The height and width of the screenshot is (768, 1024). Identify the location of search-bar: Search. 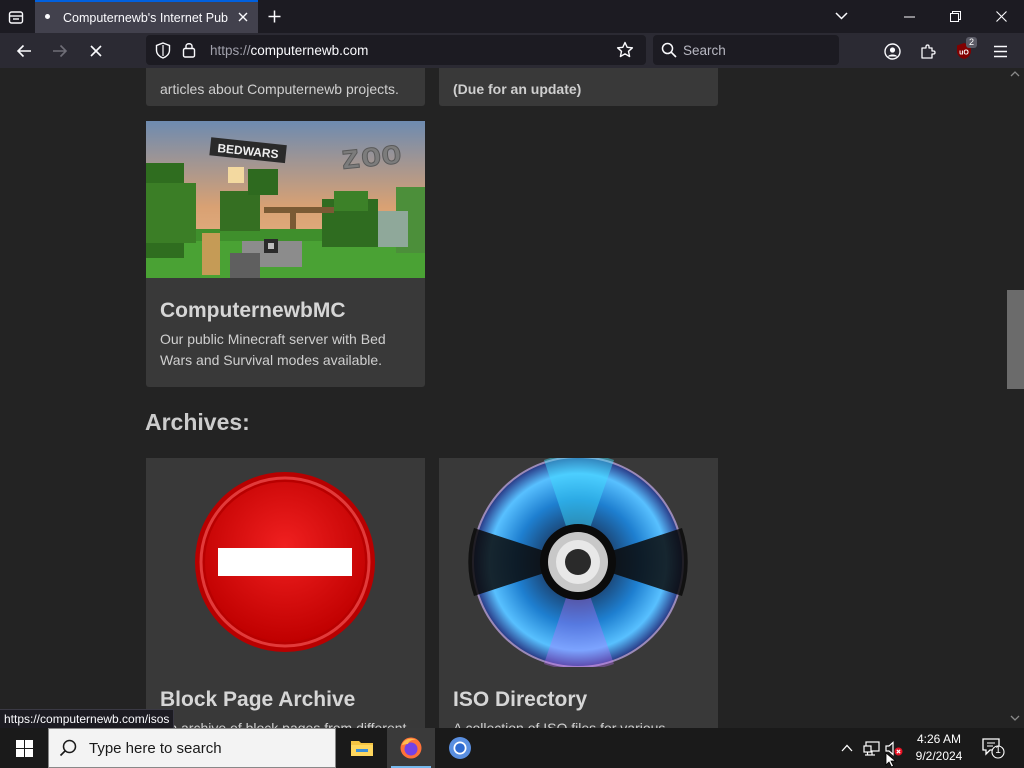
(746, 50).